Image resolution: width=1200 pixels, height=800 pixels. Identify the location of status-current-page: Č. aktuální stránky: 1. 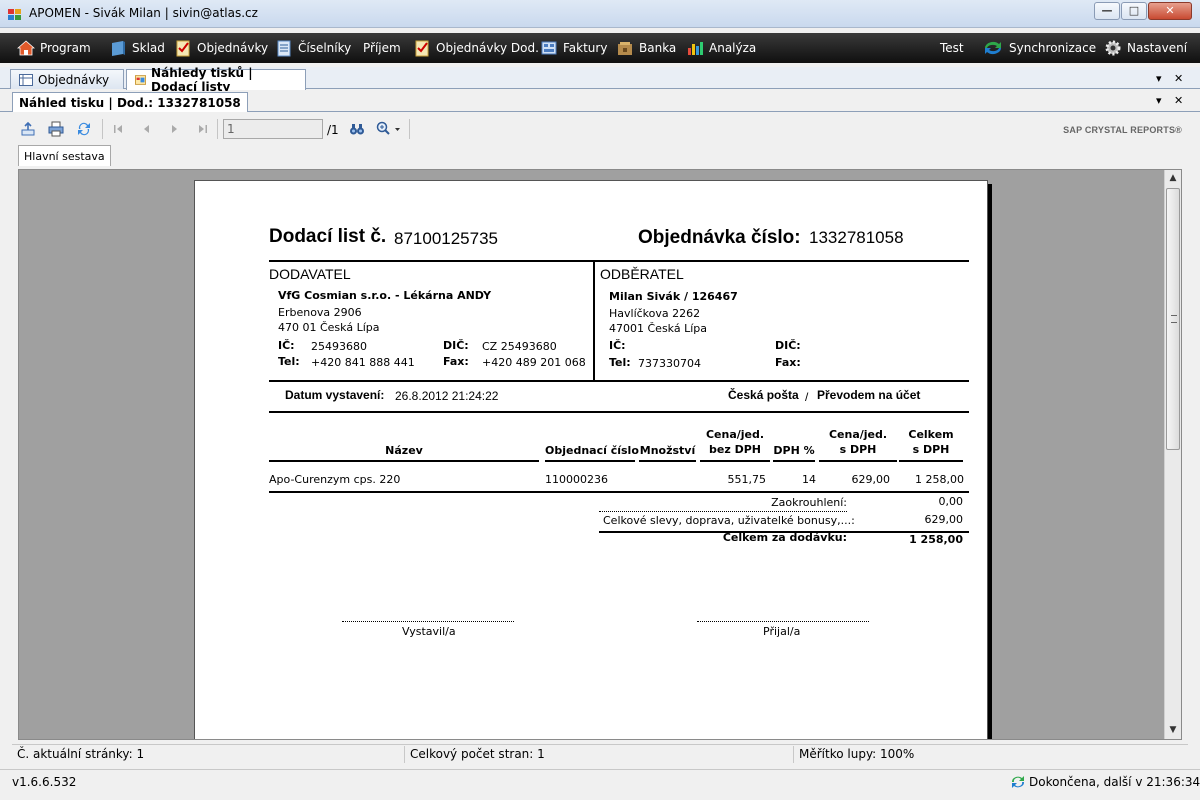
(81, 754).